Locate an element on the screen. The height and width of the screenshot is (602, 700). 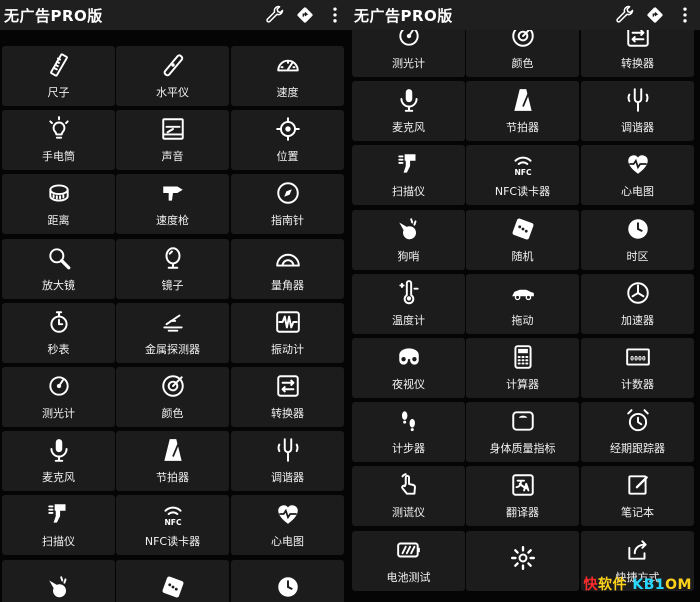
tool-tile: 尺子 is located at coordinates (58, 76).